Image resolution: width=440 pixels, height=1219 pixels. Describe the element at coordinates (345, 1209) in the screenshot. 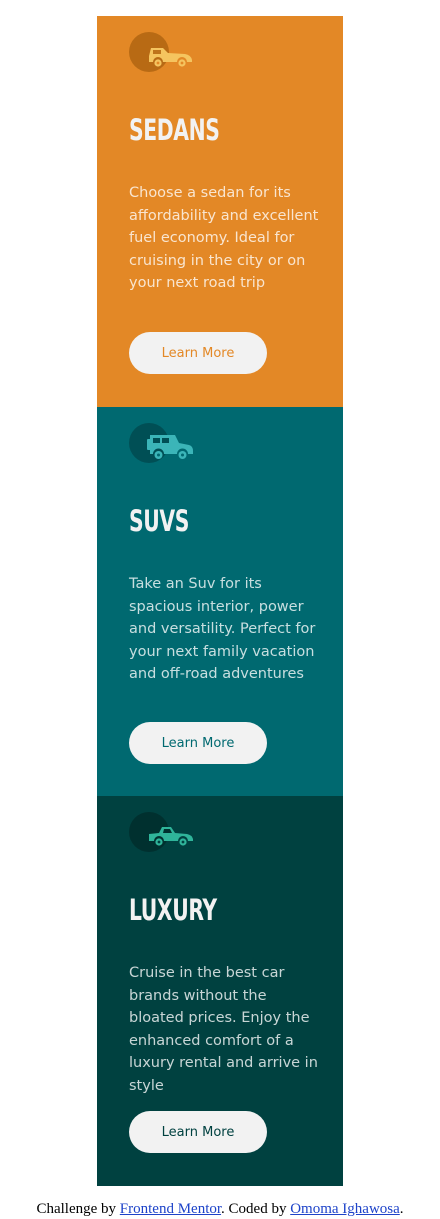

I see `author-link: Omoma Ighawosa` at that location.